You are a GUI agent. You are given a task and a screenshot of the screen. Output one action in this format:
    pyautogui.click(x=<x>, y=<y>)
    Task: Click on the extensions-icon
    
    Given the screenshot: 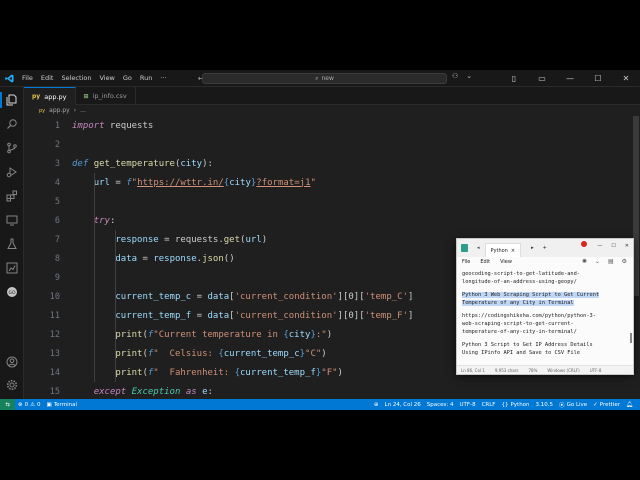 What is the action you would take?
    pyautogui.click(x=12, y=196)
    